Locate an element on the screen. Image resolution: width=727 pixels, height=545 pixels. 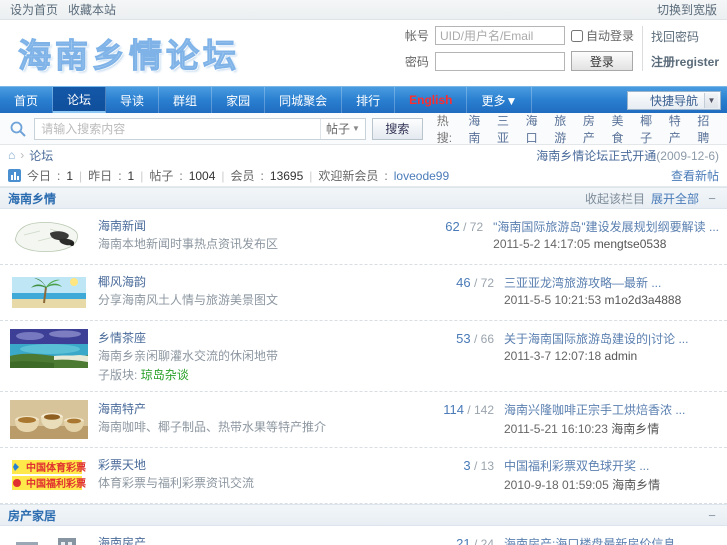
hot-keyword-3: 旅游 is located at coordinates (565, 129).